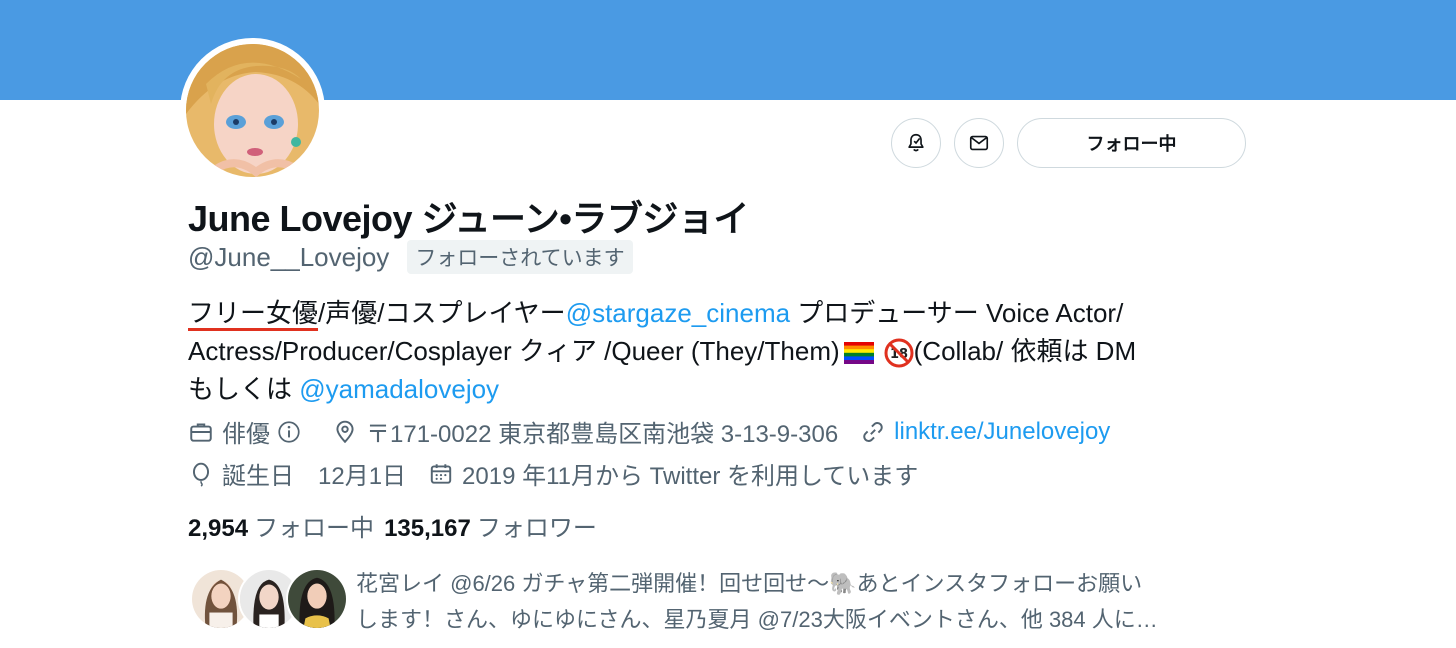 This screenshot has width=1456, height=648. Describe the element at coordinates (270, 599) in the screenshot. I see `follower-avatars` at that location.